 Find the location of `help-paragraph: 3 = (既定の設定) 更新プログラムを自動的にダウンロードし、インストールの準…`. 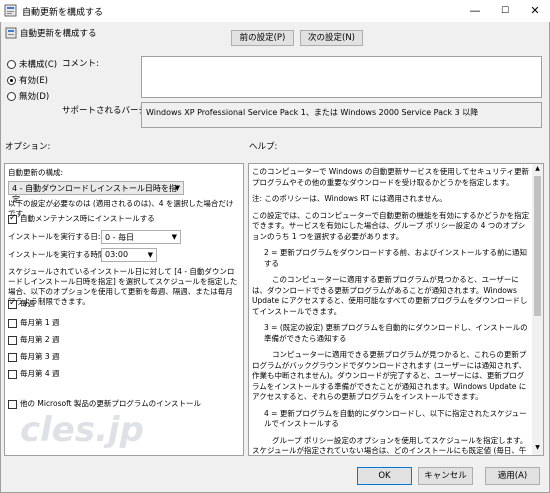

help-paragraph: 3 = (既定の設定) 更新プログラムを自動的にダウンロードし、インストールの準… is located at coordinates (396, 333).